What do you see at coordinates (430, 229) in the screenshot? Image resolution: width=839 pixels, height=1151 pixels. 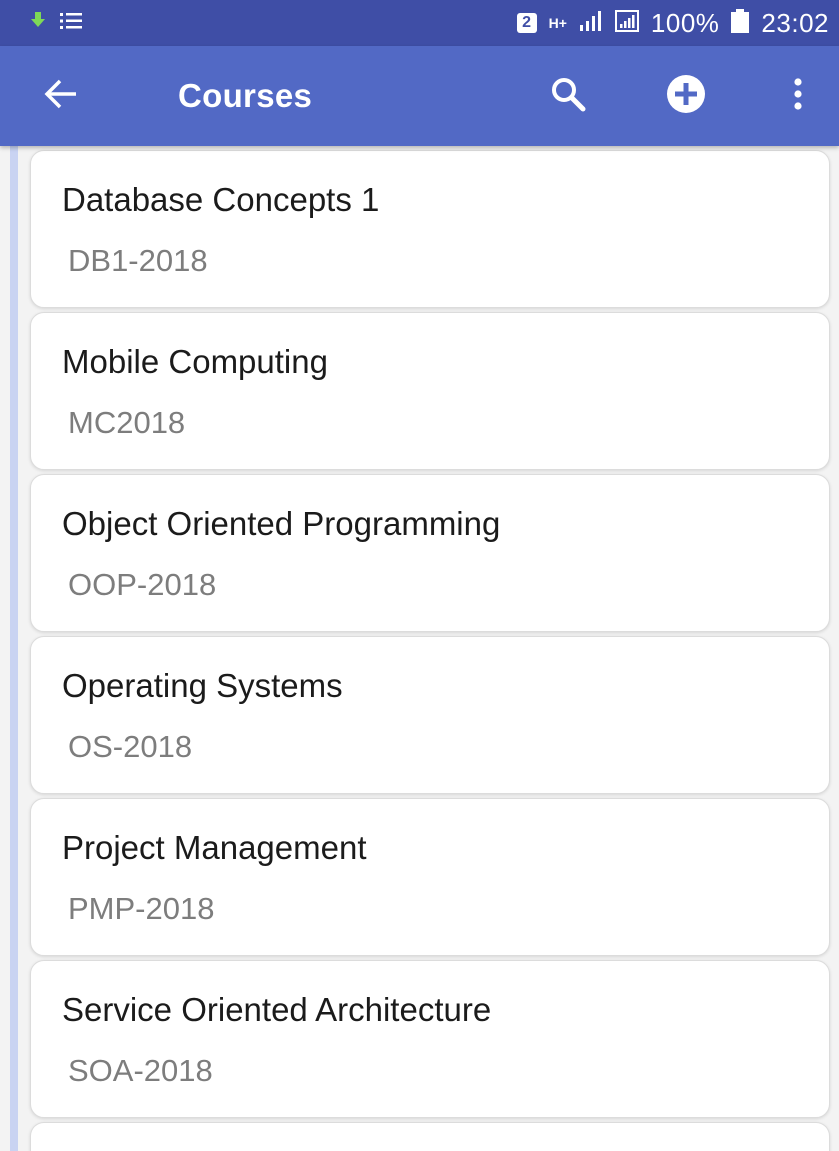 I see `course-card: Database Concepts 1 DB1-2018` at bounding box center [430, 229].